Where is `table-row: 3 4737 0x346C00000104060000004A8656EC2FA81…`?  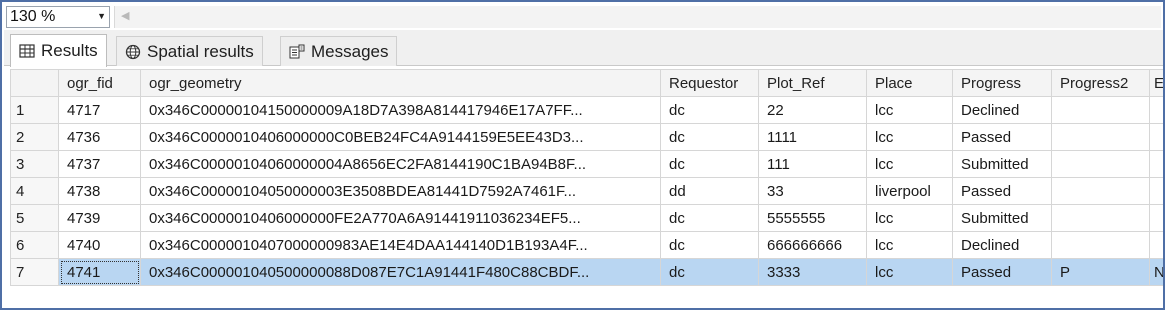
table-row: 3 4737 0x346C00000104060000004A8656EC2FA81… is located at coordinates (586, 164).